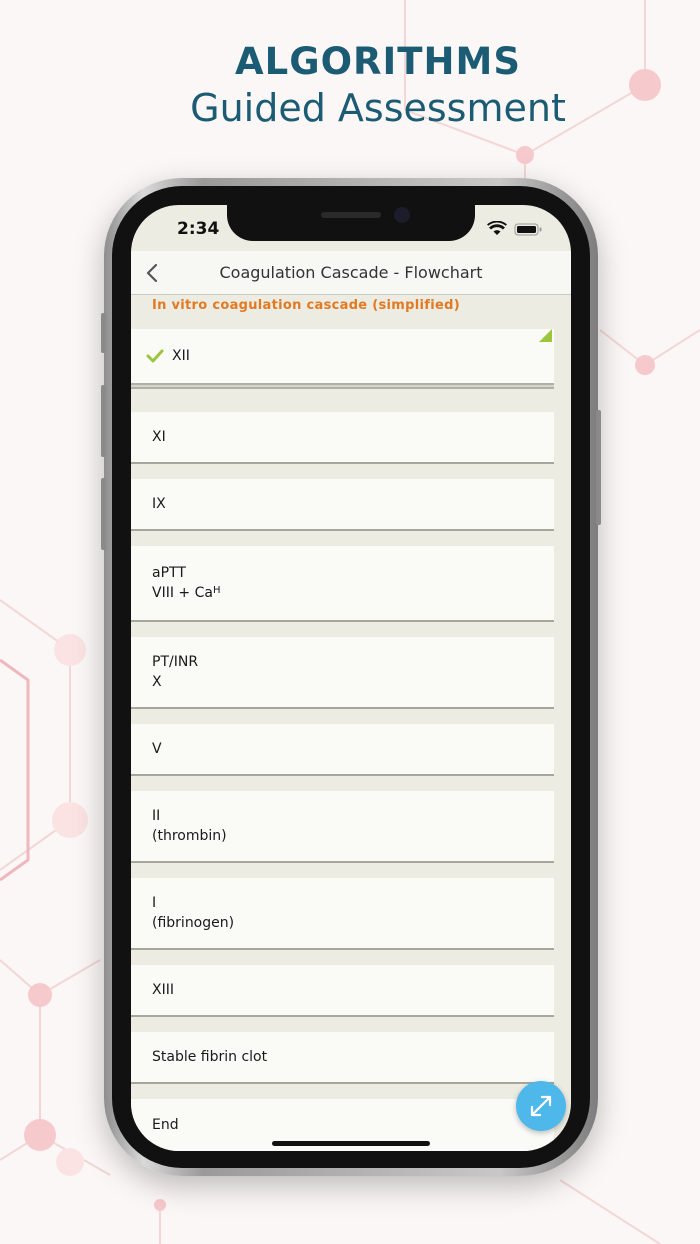 The image size is (700, 1244). Describe the element at coordinates (155, 356) in the screenshot. I see `checkmark-icon` at that location.